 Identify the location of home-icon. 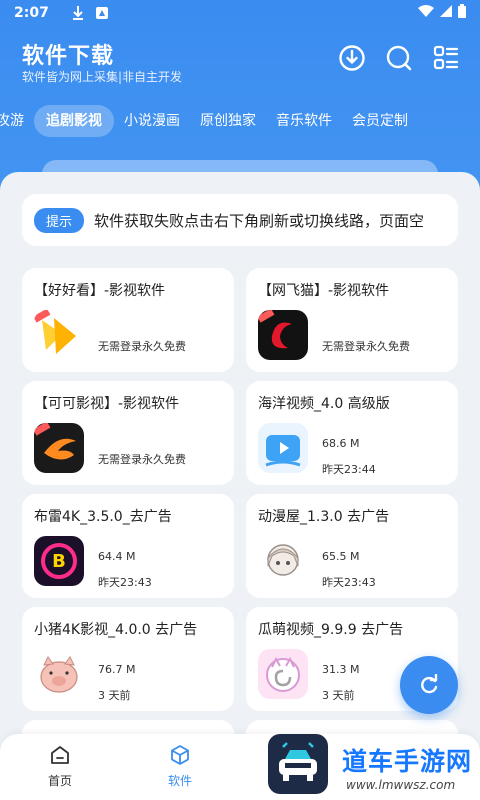
(60, 755).